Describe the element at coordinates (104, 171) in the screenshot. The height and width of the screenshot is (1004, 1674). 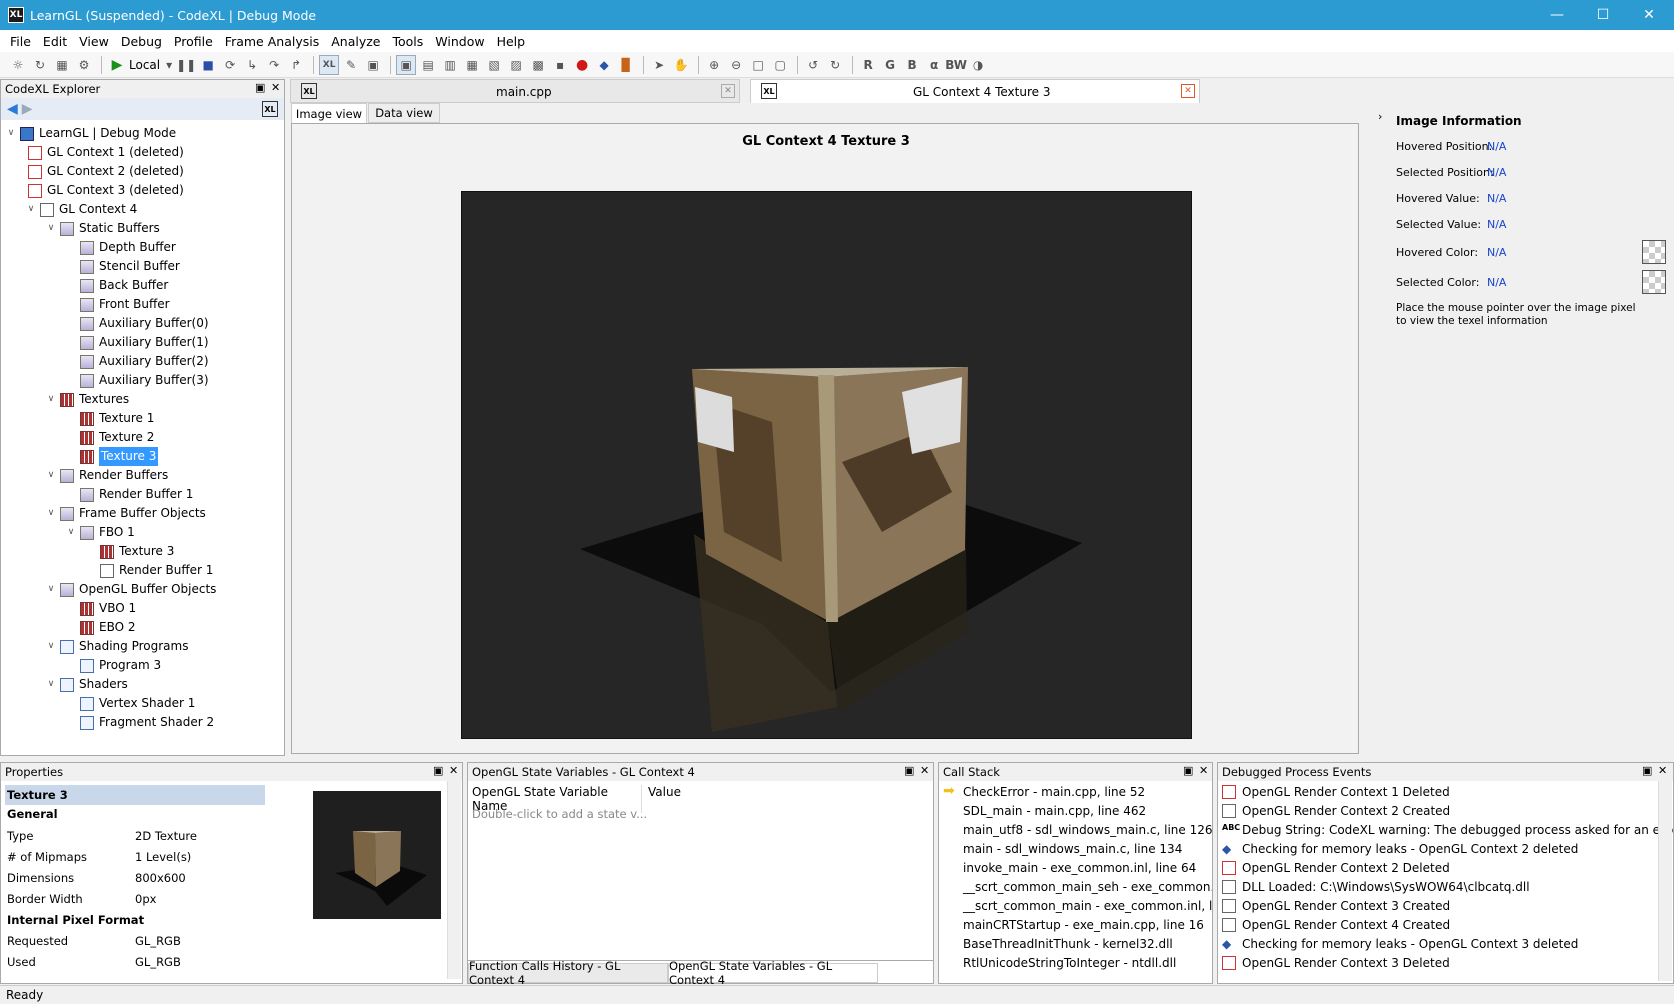
I see `tree-node-gl-context-2: GL Context 2 (deleted)` at that location.